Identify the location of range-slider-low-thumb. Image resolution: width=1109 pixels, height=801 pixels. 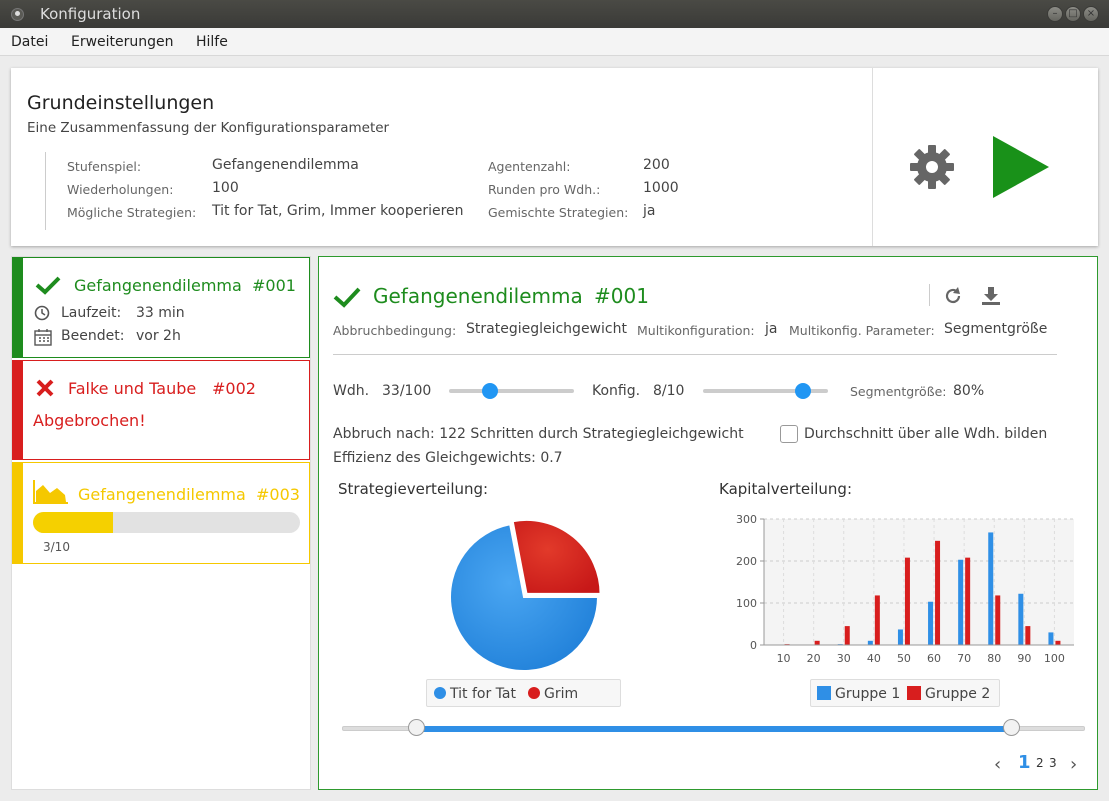
(417, 727).